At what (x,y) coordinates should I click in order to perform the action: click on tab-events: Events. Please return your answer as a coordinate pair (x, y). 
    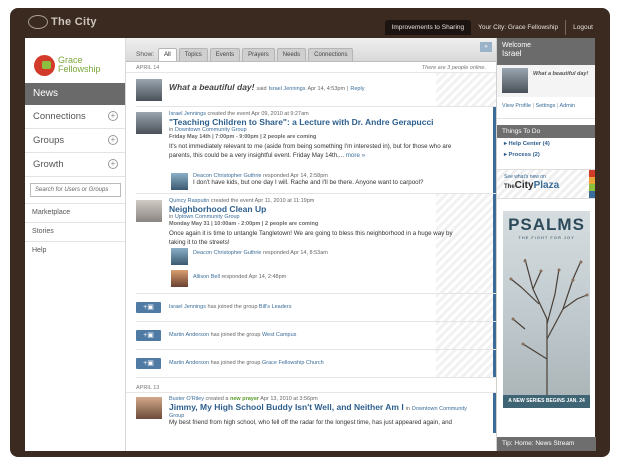
    Looking at the image, I should click on (225, 54).